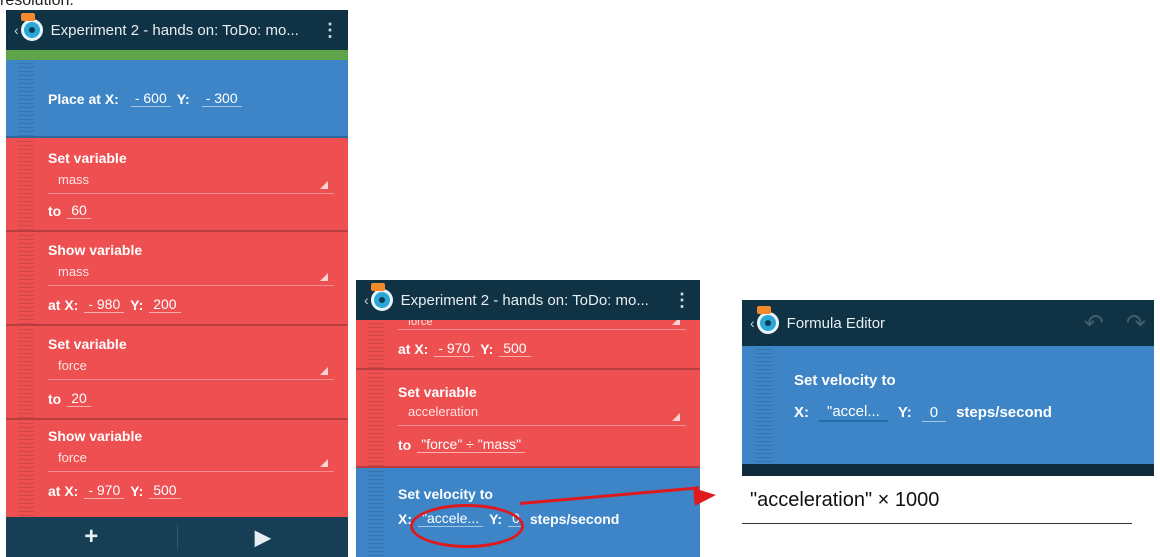 Image resolution: width=1160 pixels, height=557 pixels. I want to click on previous-brick-edge, so click(177, 55).